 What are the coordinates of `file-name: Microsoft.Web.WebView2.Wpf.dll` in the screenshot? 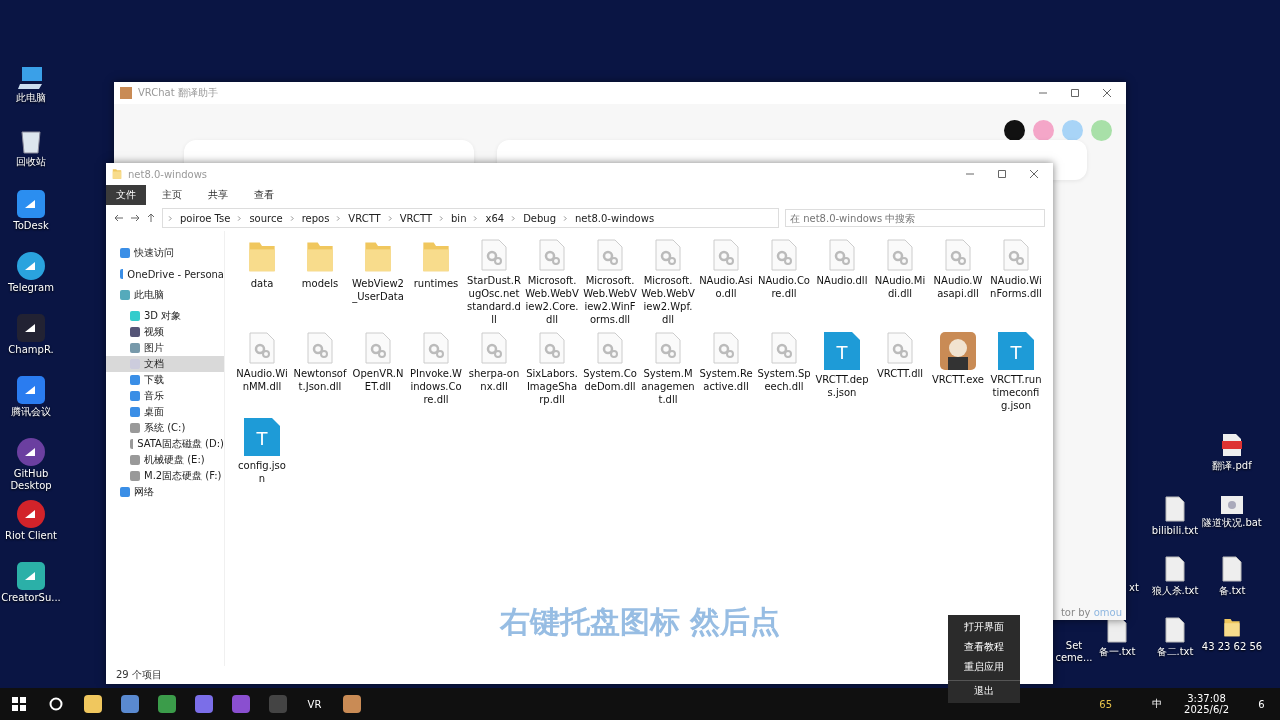 It's located at (668, 300).